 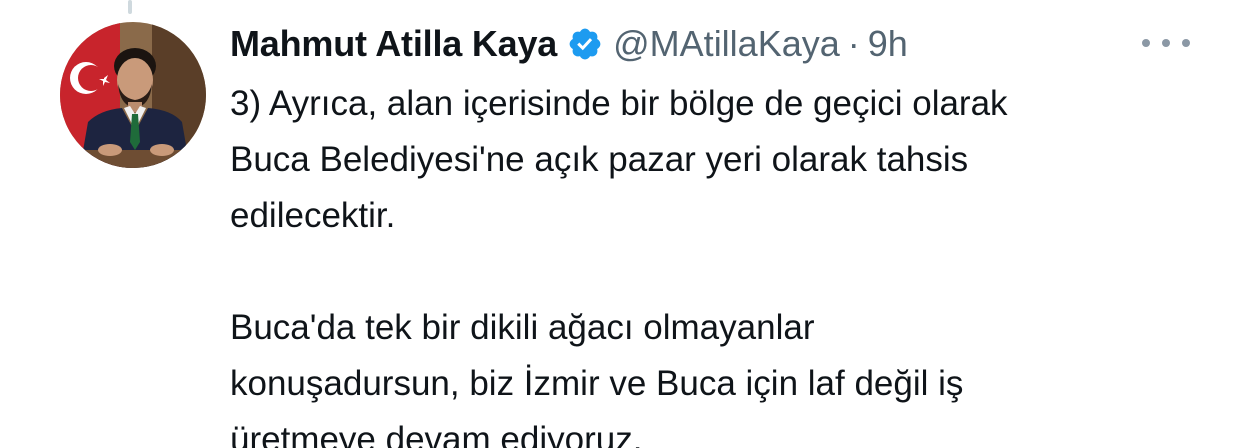 What do you see at coordinates (133, 95) in the screenshot?
I see `avatar` at bounding box center [133, 95].